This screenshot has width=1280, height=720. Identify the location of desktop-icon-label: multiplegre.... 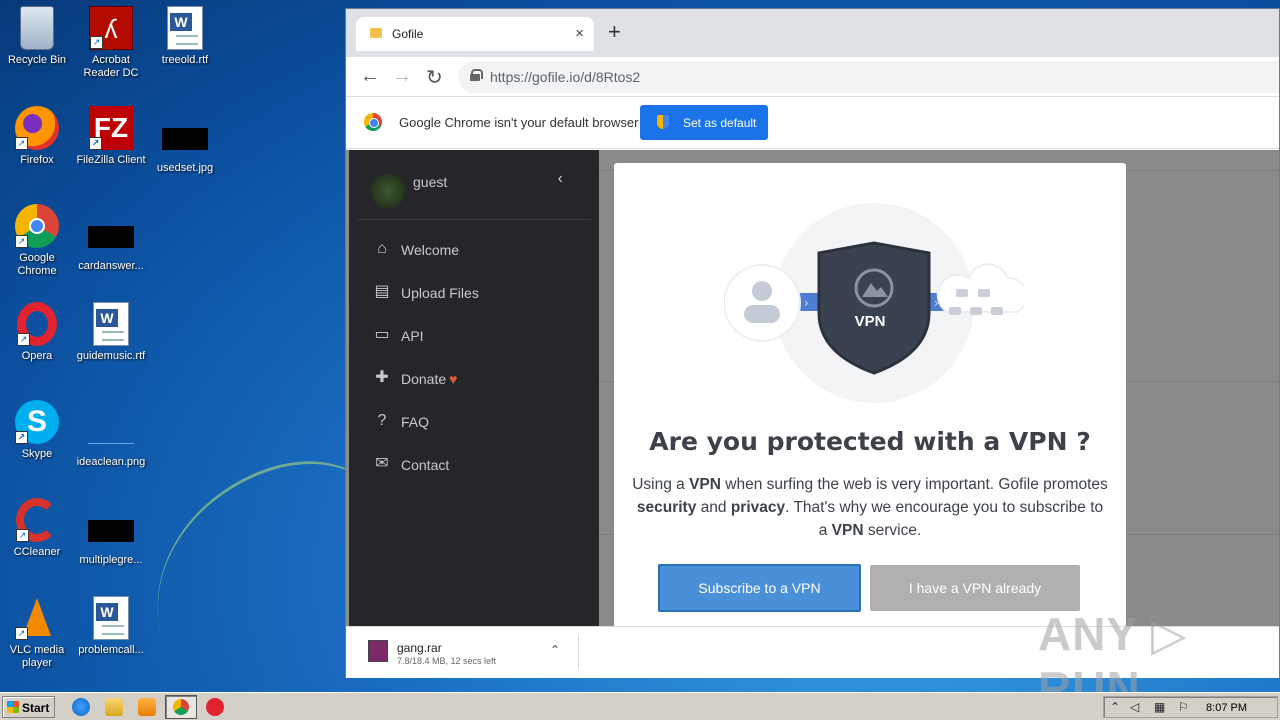
(111, 560).